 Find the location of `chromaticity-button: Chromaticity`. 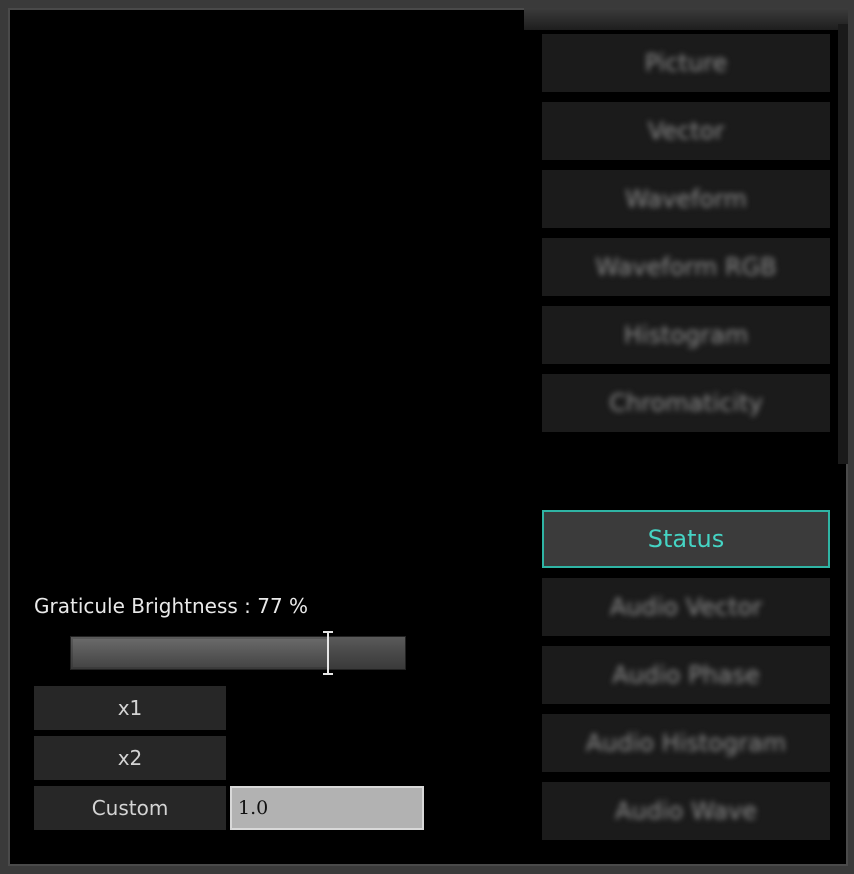

chromaticity-button: Chromaticity is located at coordinates (686, 403).